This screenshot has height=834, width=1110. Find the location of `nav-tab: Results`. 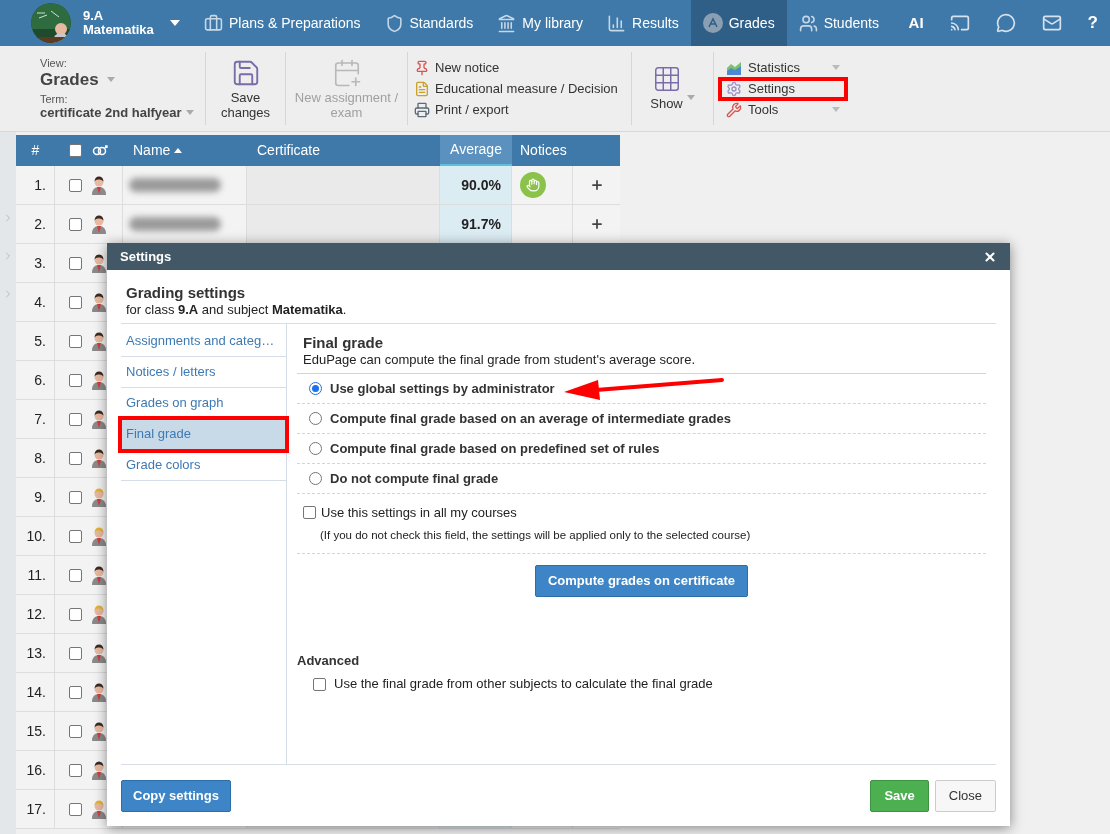

nav-tab: Results is located at coordinates (643, 23).